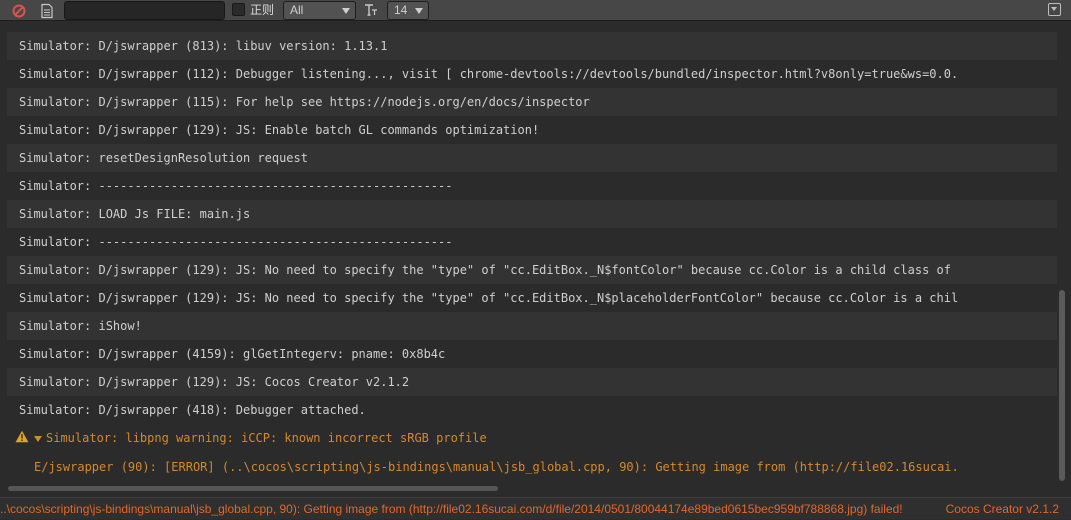  Describe the element at coordinates (401, 10) in the screenshot. I see `font-size-value: 14` at that location.